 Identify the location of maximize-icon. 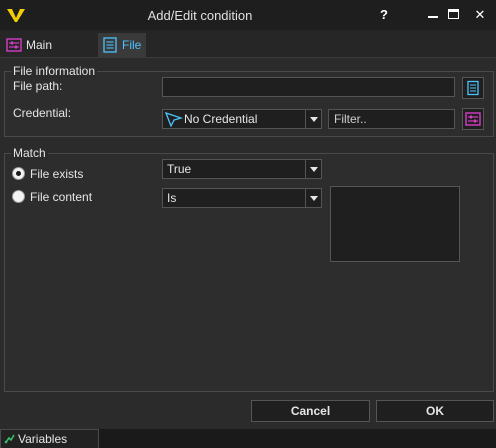
(453, 14).